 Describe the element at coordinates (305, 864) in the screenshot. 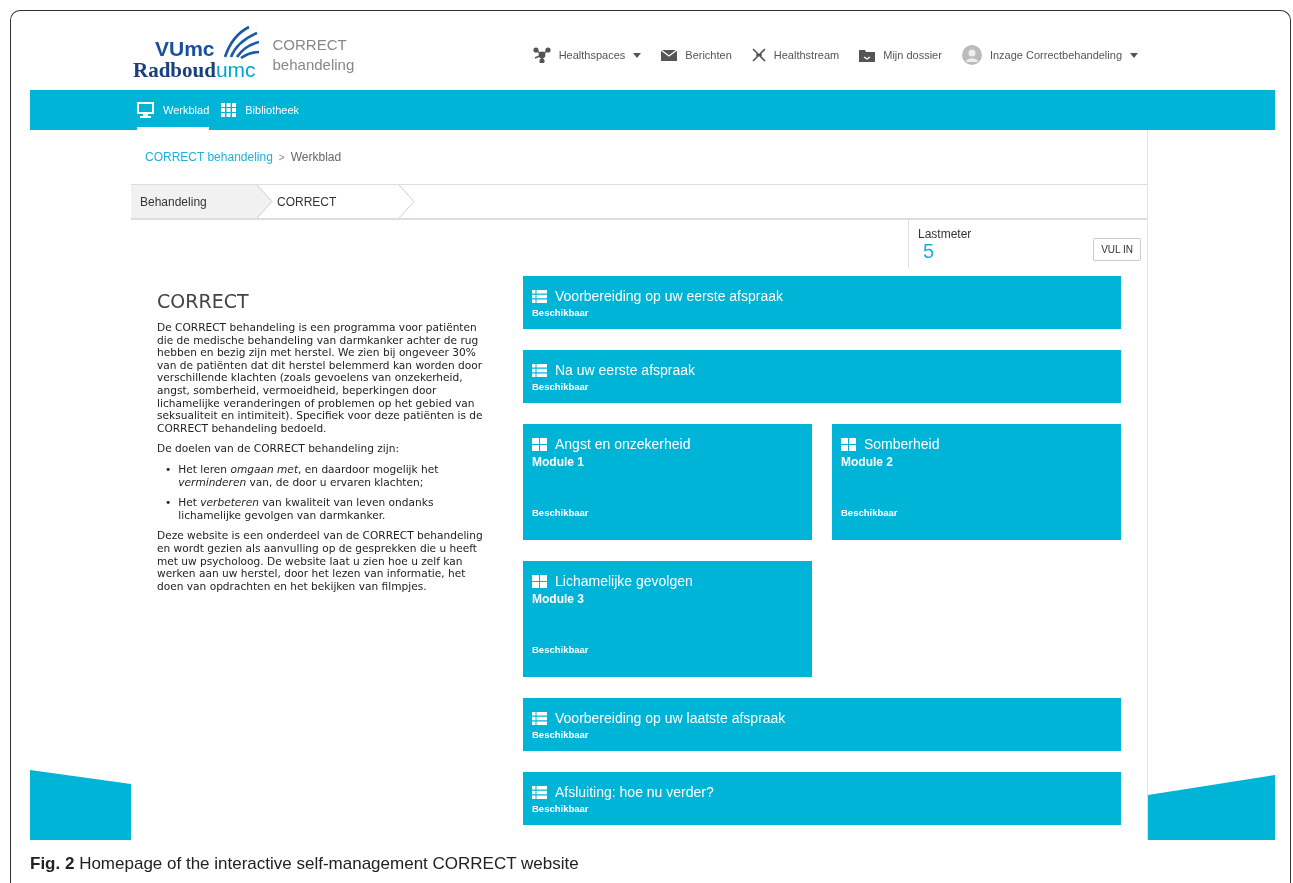

I see `figure-caption: Fig. 2 Homepage of the interactive self-management CORRECT website` at that location.